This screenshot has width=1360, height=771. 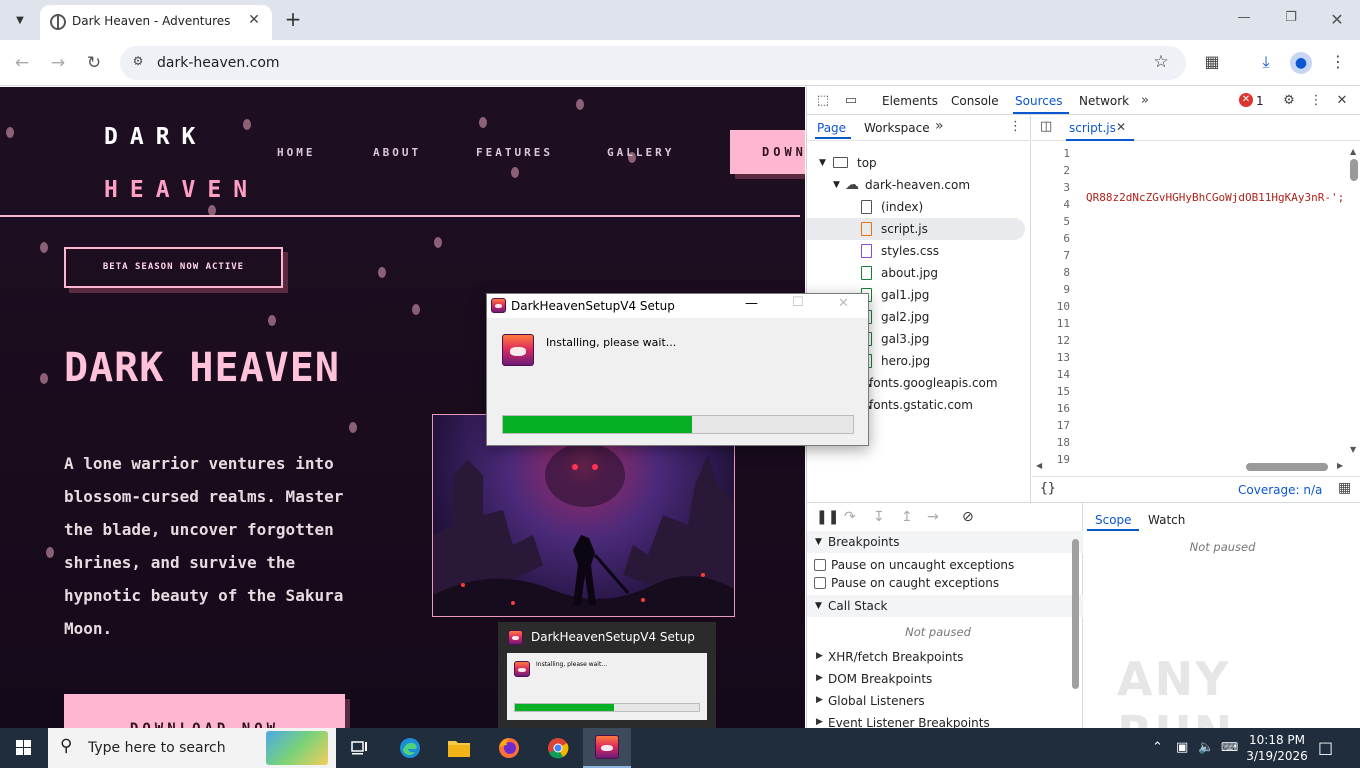 What do you see at coordinates (1260, 101) in the screenshot?
I see `error-count: 1` at bounding box center [1260, 101].